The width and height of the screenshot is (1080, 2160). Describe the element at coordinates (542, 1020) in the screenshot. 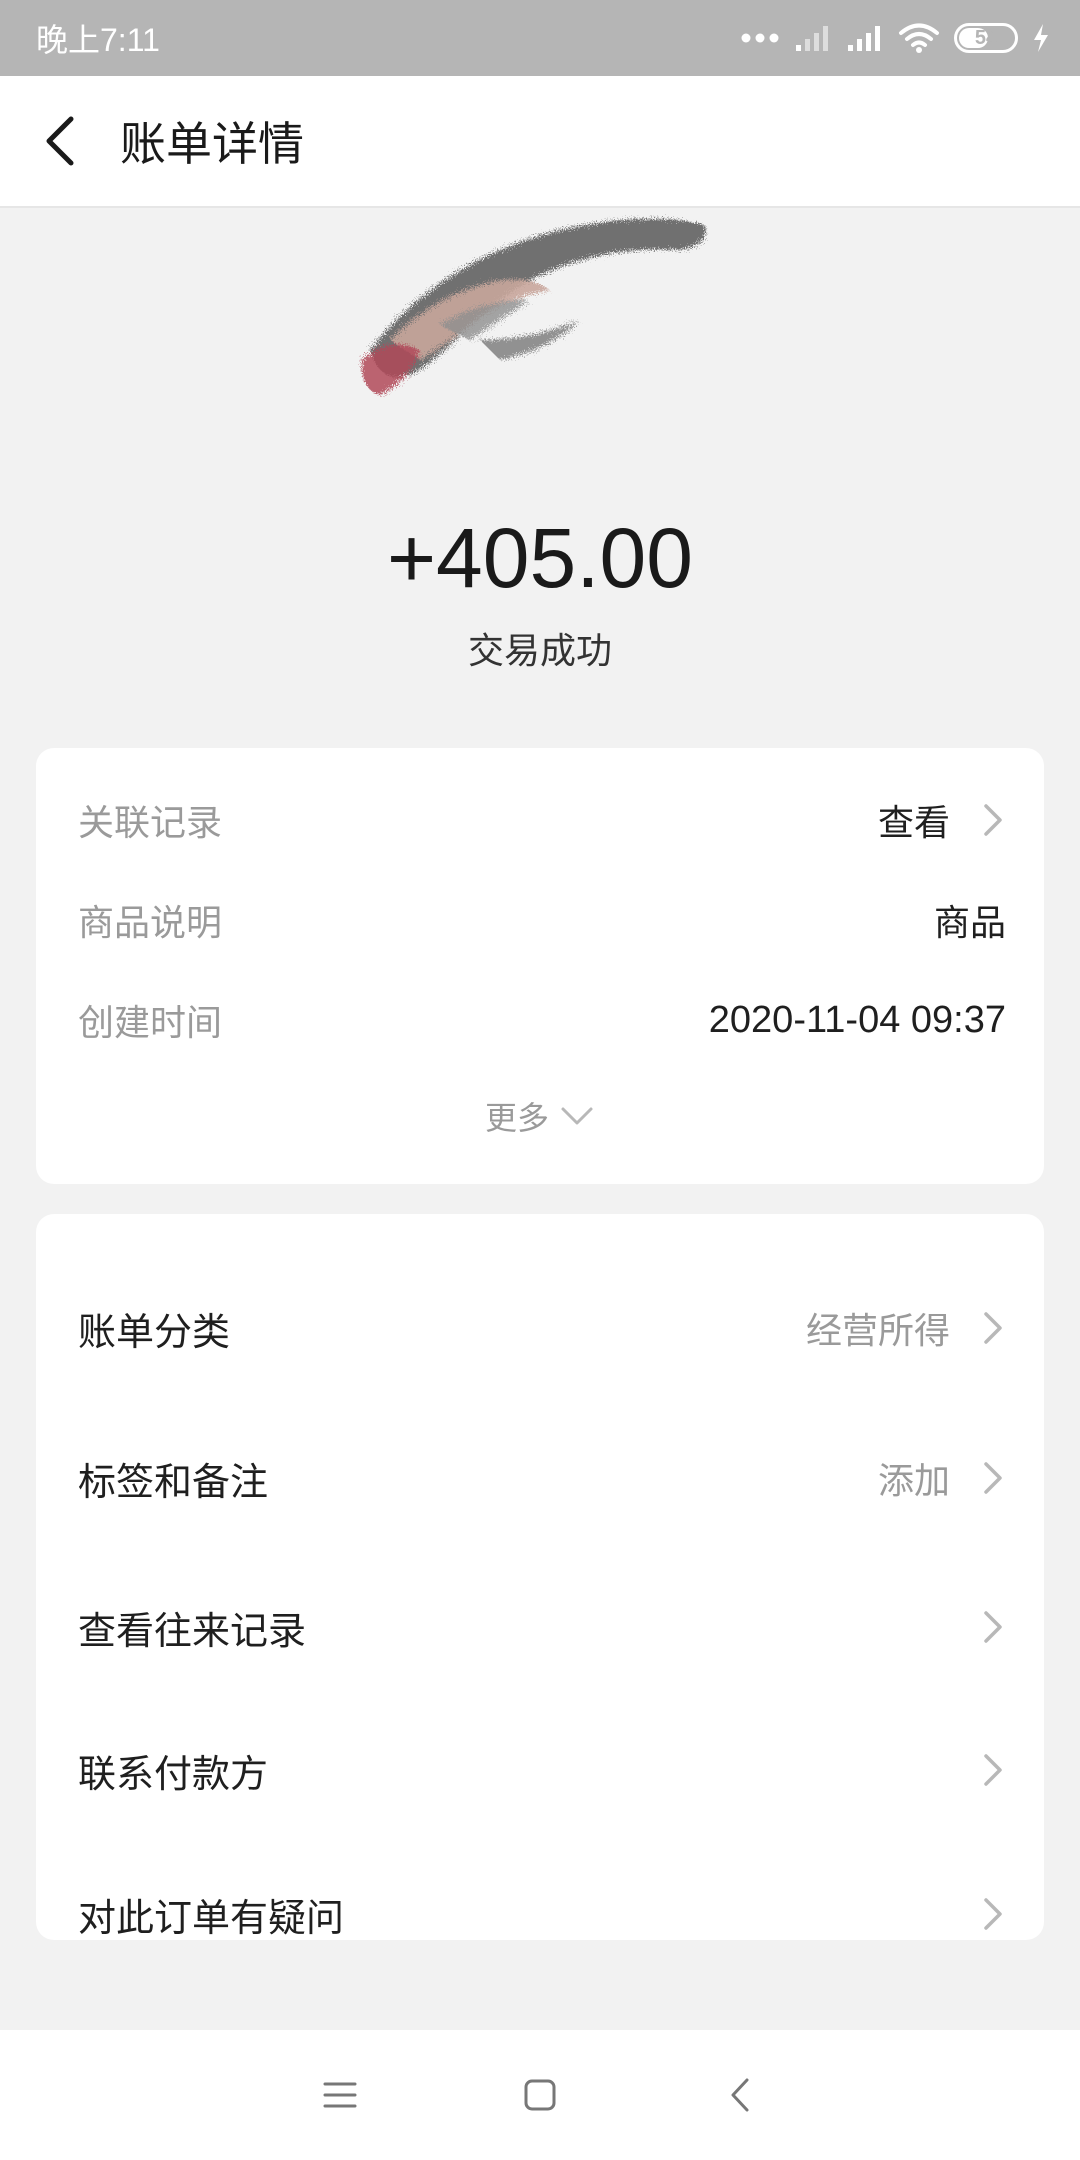

I see `created-time-row: 创建时间 2020-11-04 09:37` at that location.